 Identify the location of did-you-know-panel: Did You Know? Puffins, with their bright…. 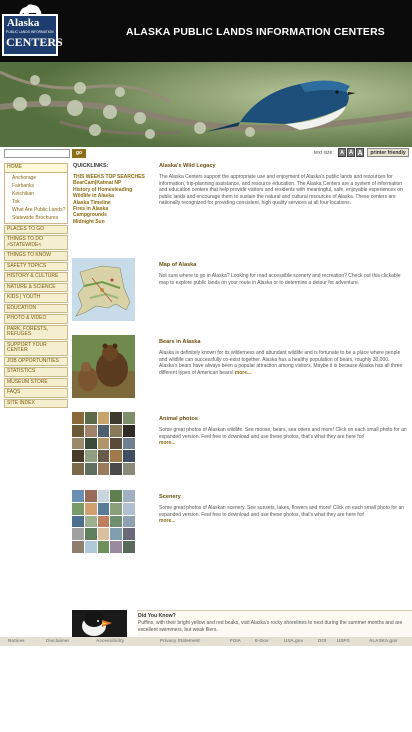
(274, 624).